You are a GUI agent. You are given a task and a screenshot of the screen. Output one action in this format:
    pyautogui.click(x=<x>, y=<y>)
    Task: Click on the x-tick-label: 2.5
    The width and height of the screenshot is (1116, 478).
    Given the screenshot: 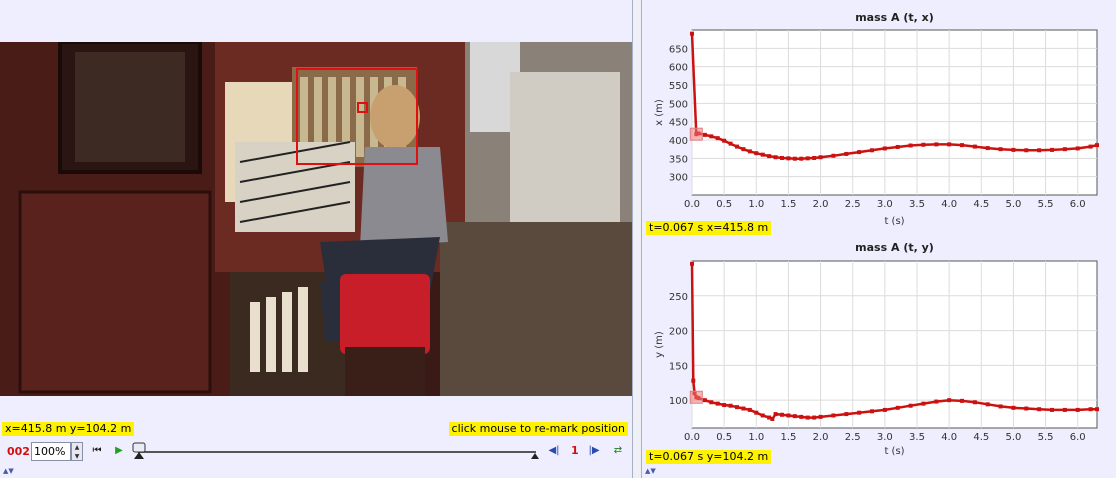 What is the action you would take?
    pyautogui.click(x=853, y=437)
    